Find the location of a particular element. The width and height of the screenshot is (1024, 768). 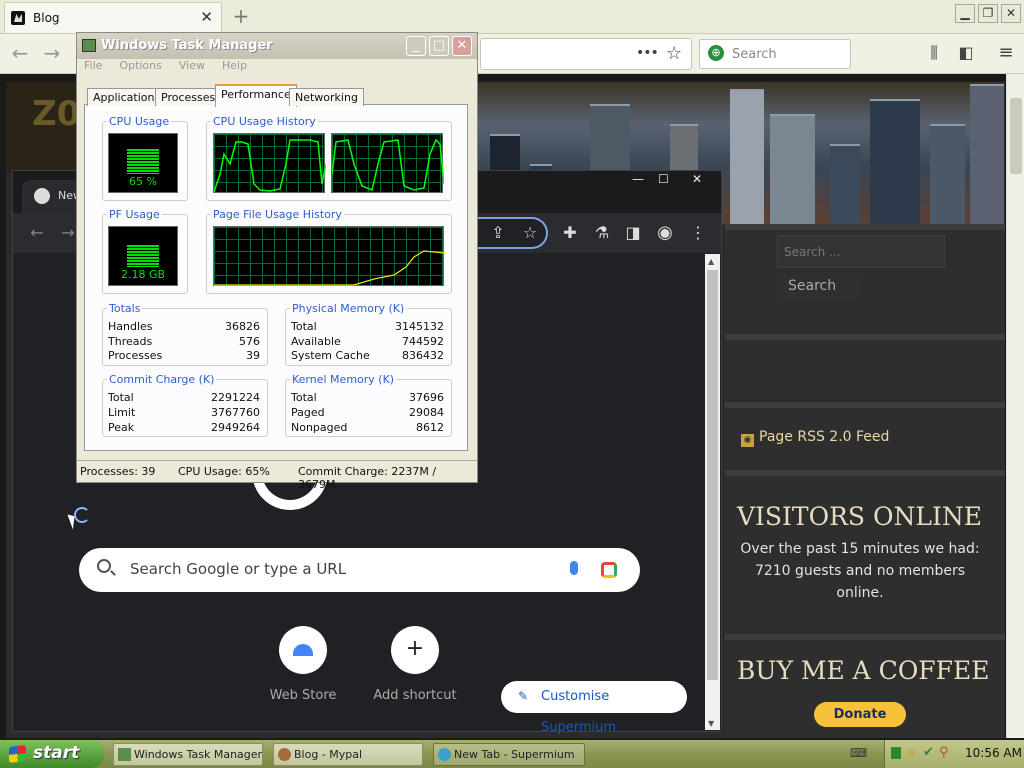

menu-file: File is located at coordinates (93, 65).